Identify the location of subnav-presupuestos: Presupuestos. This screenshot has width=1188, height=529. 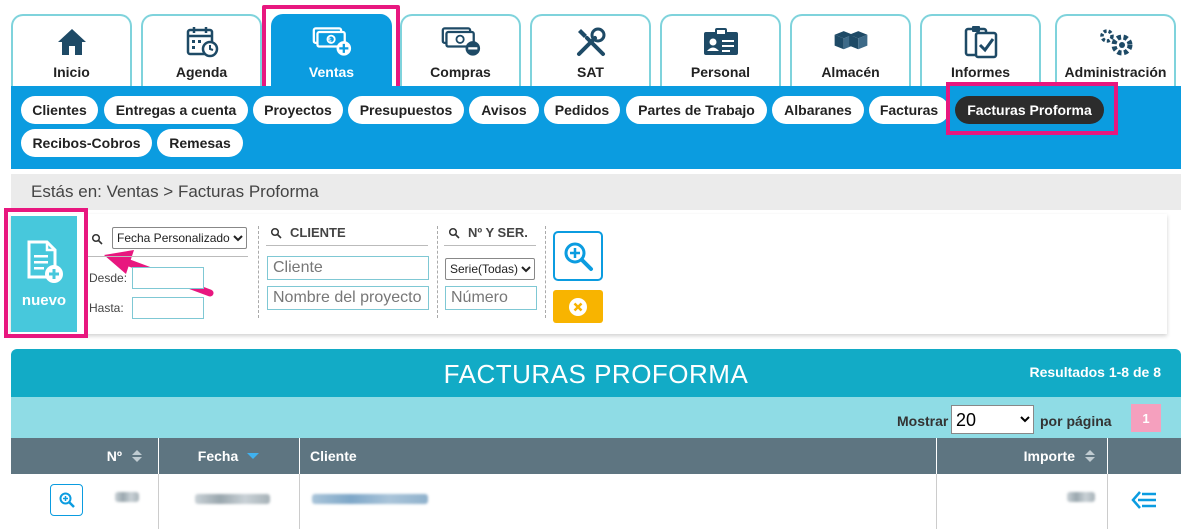
(406, 110).